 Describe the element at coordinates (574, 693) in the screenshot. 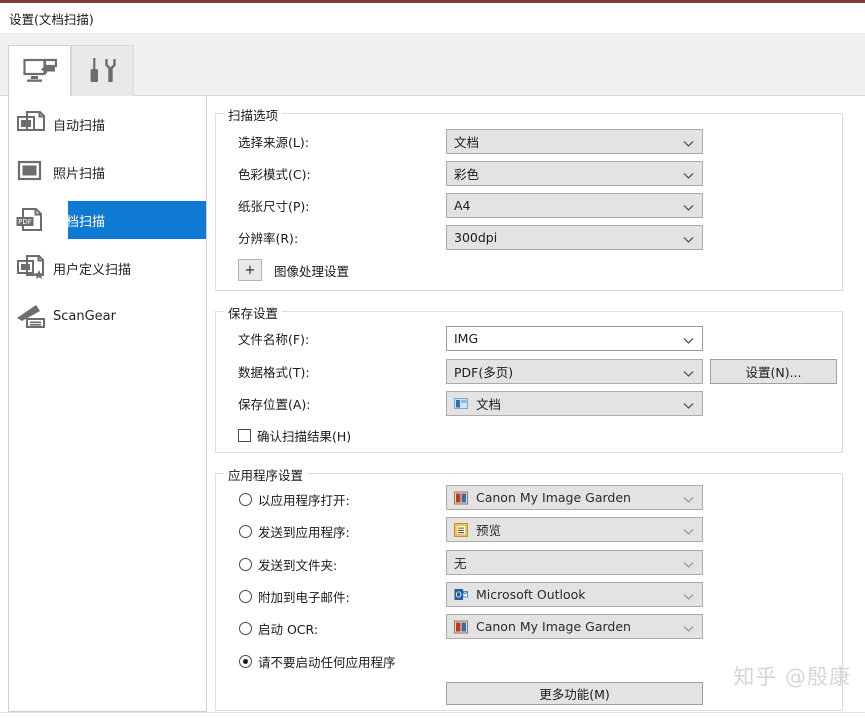

I see `more-functions-button: 更多功能(M)` at that location.